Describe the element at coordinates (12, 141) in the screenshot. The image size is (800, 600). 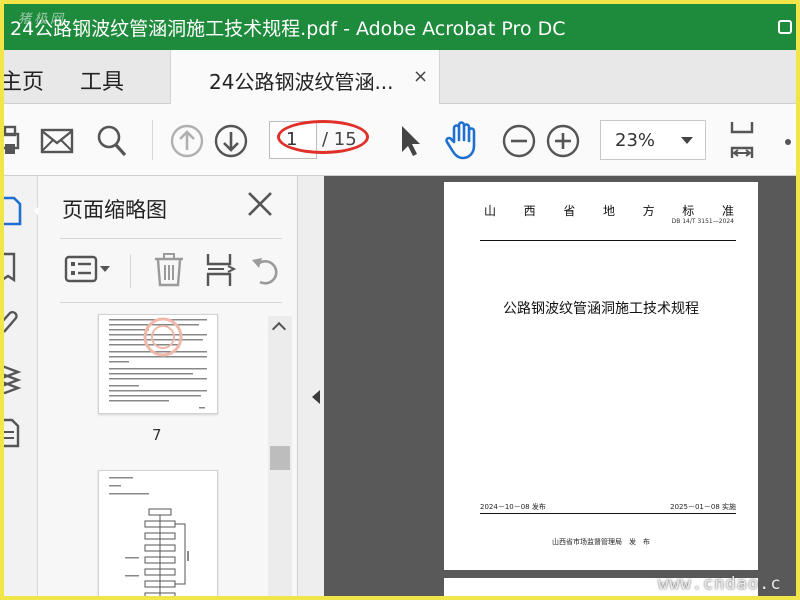
I see `printer-icon` at that location.